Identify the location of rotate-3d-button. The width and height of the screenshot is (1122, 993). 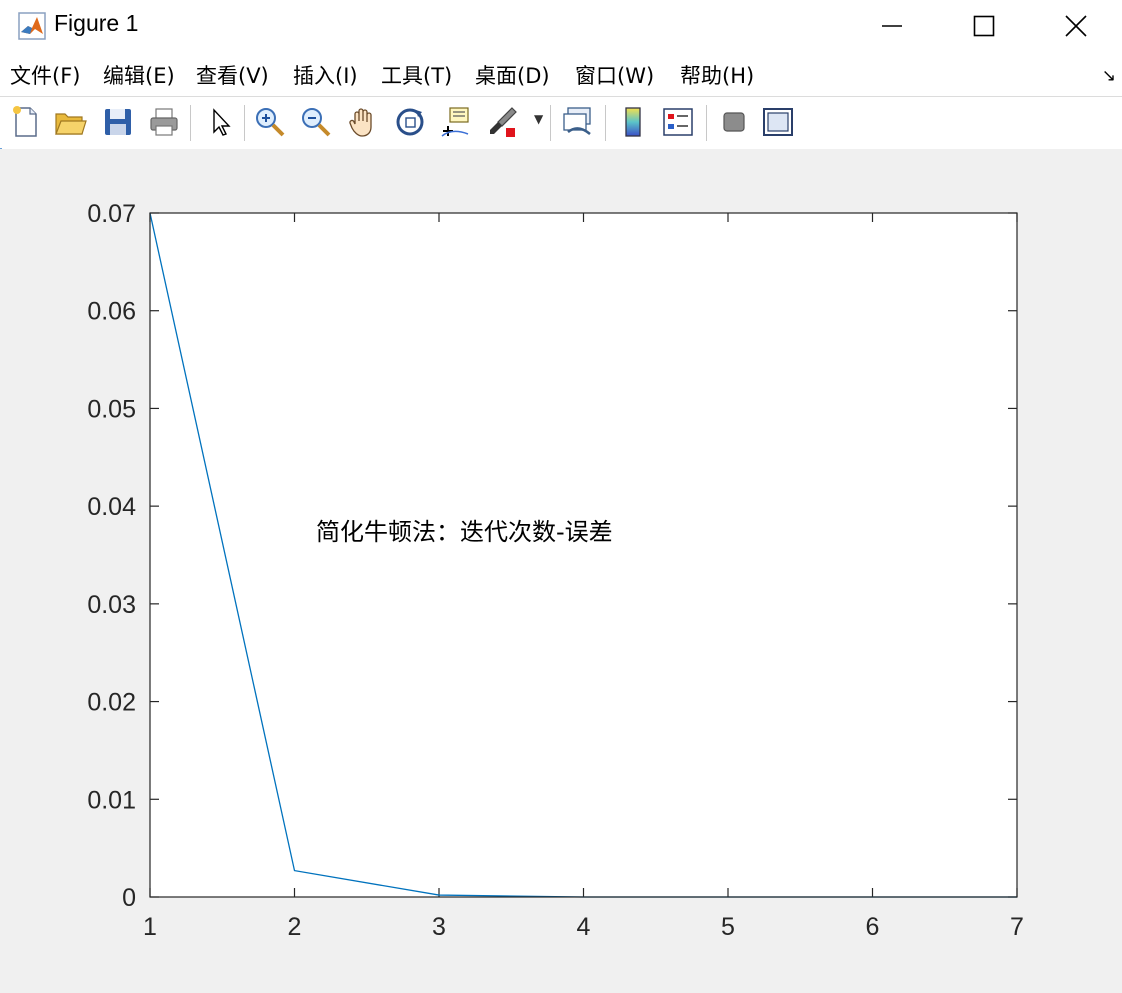
(410, 122).